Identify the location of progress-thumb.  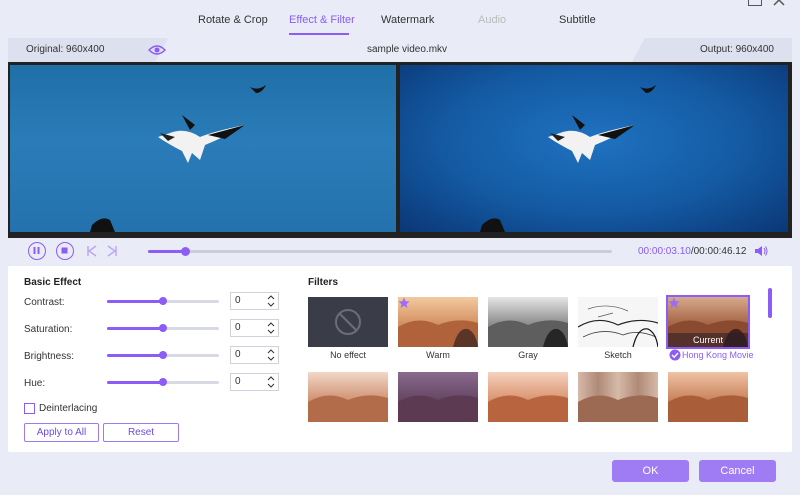
(186, 251).